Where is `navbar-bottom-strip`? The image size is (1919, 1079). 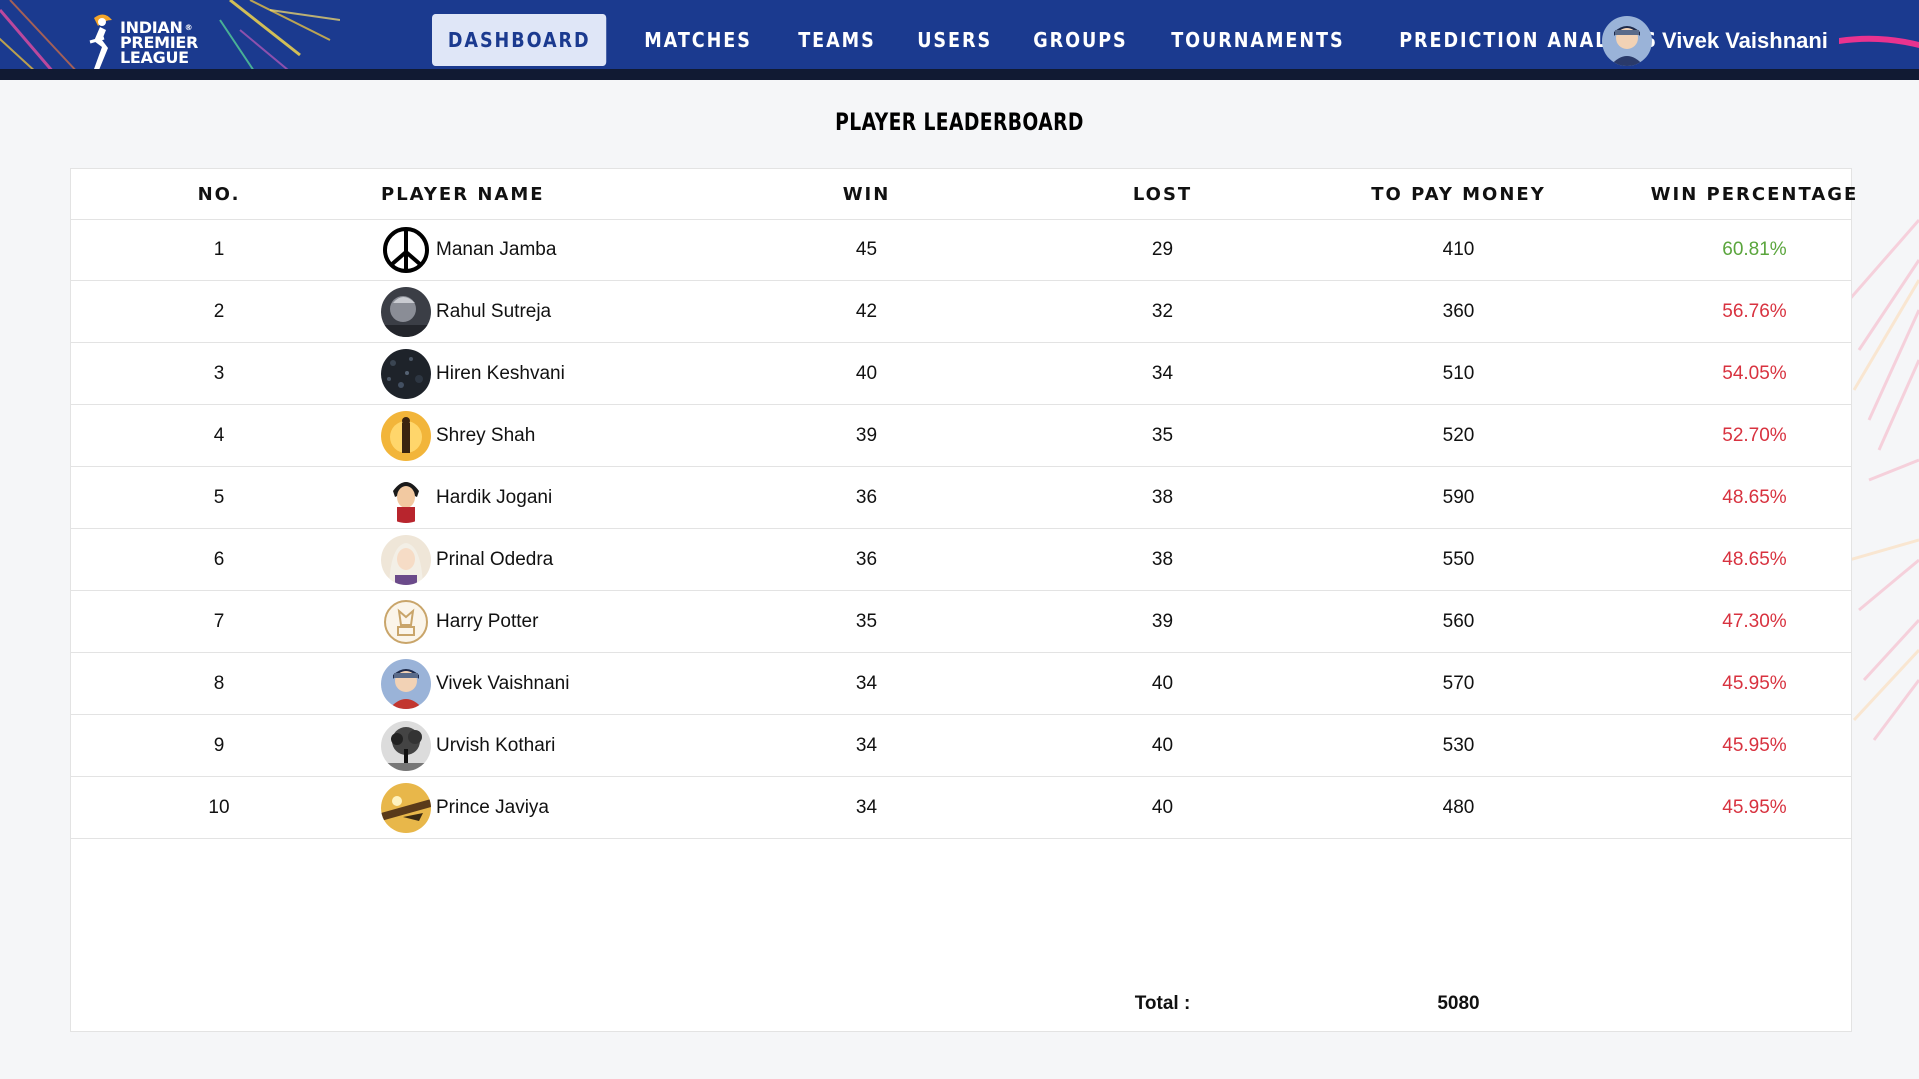 navbar-bottom-strip is located at coordinates (959, 74).